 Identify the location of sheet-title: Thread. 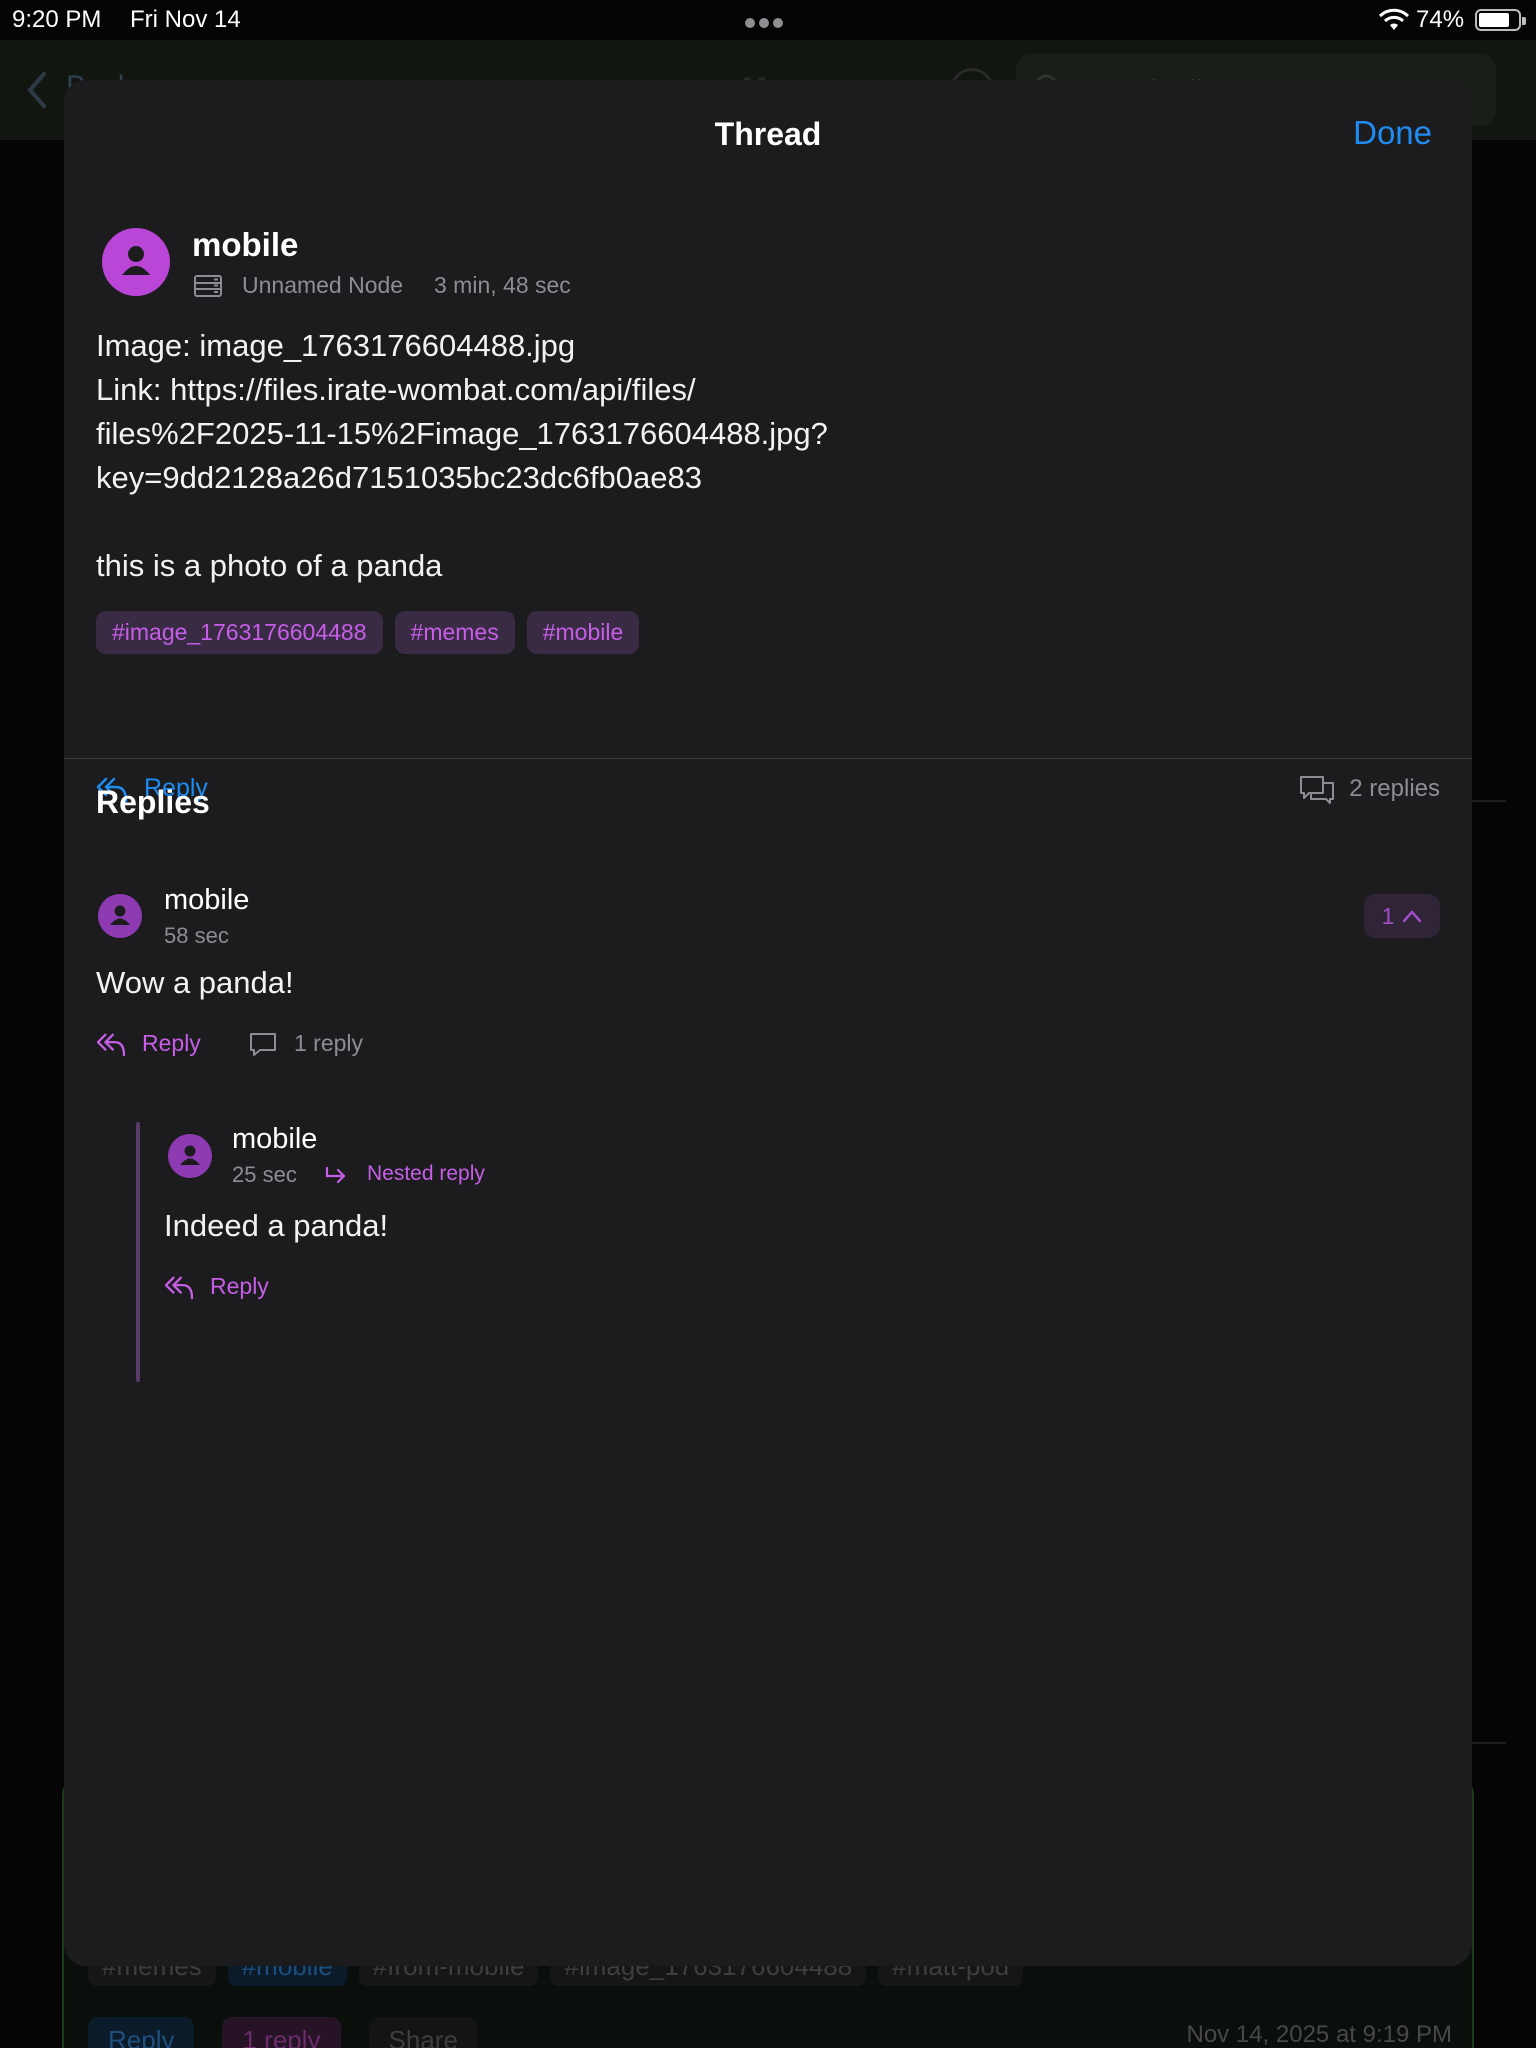
(768, 134).